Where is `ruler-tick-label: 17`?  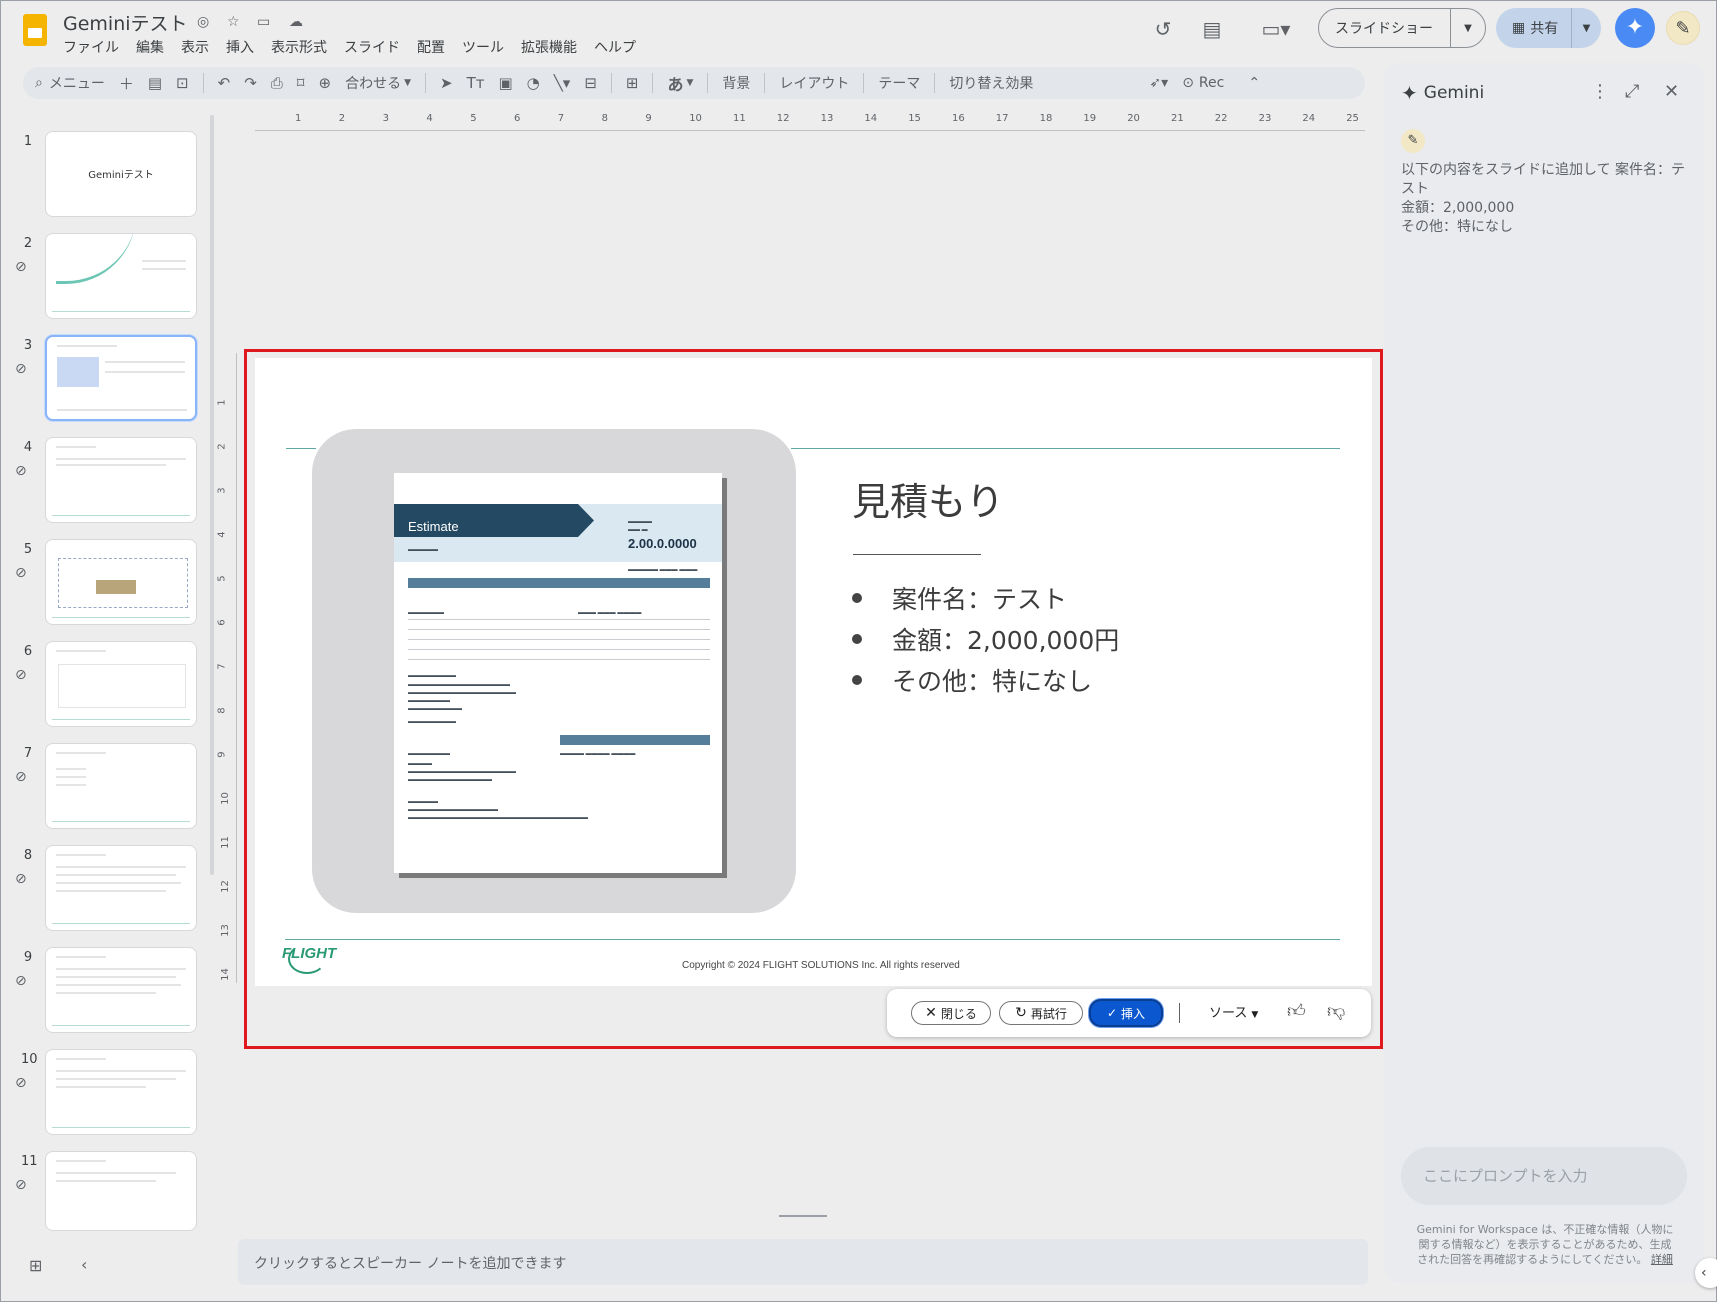
ruler-tick-label: 17 is located at coordinates (1002, 118).